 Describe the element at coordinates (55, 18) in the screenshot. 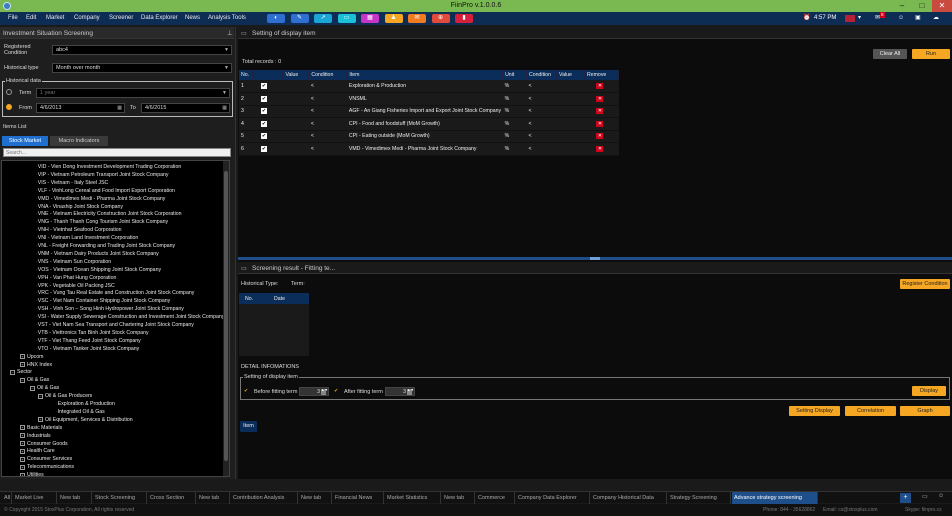

I see `menu-market: Market` at that location.